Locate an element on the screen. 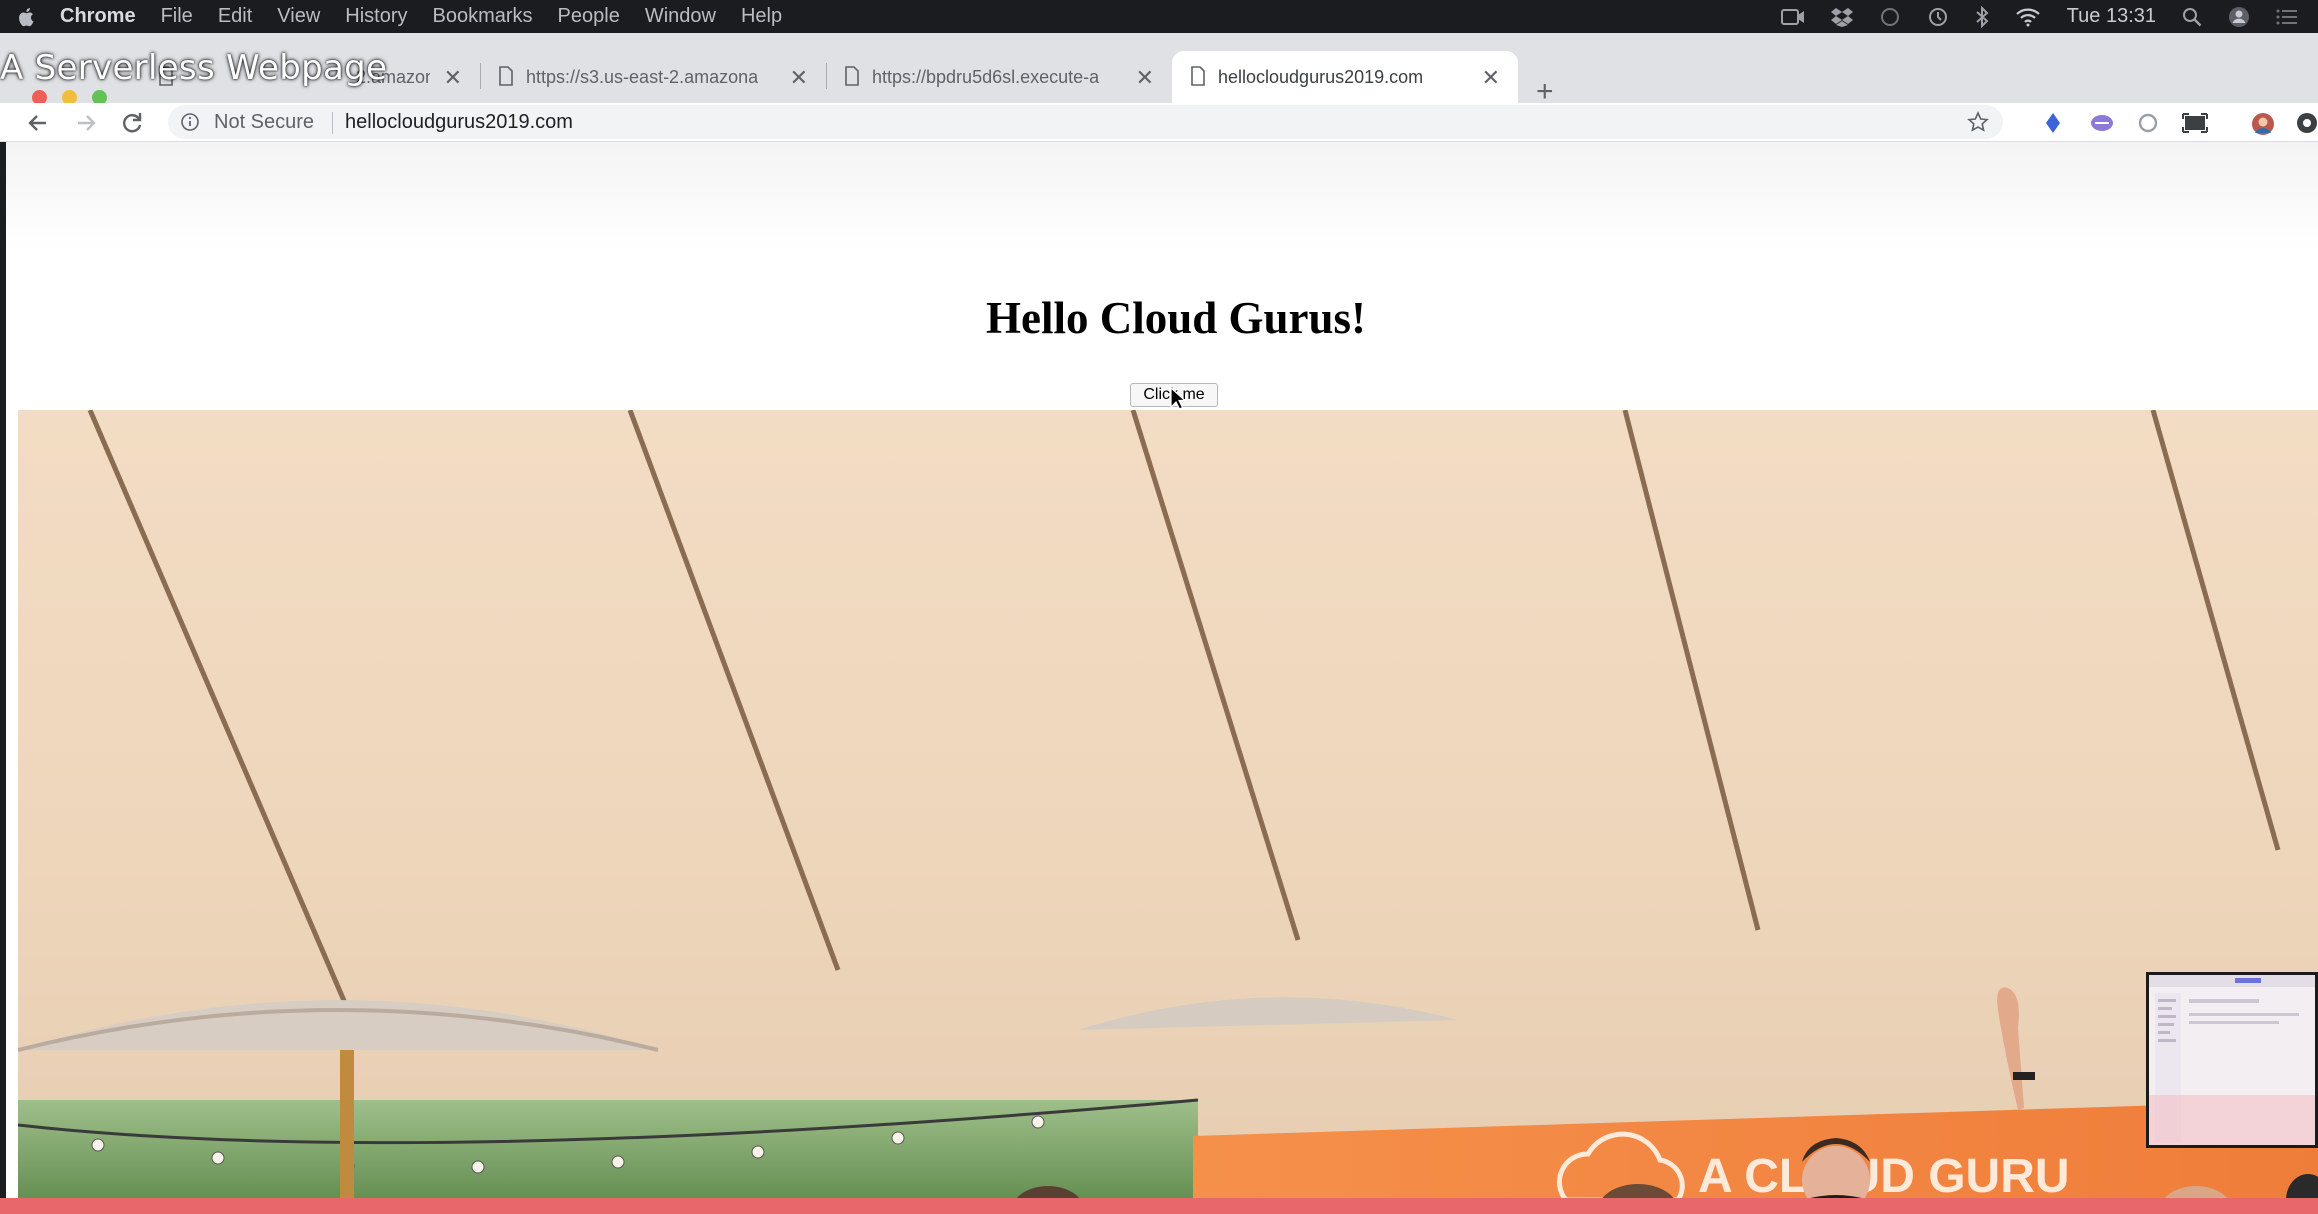  forward-arrow-icon is located at coordinates (86, 123).